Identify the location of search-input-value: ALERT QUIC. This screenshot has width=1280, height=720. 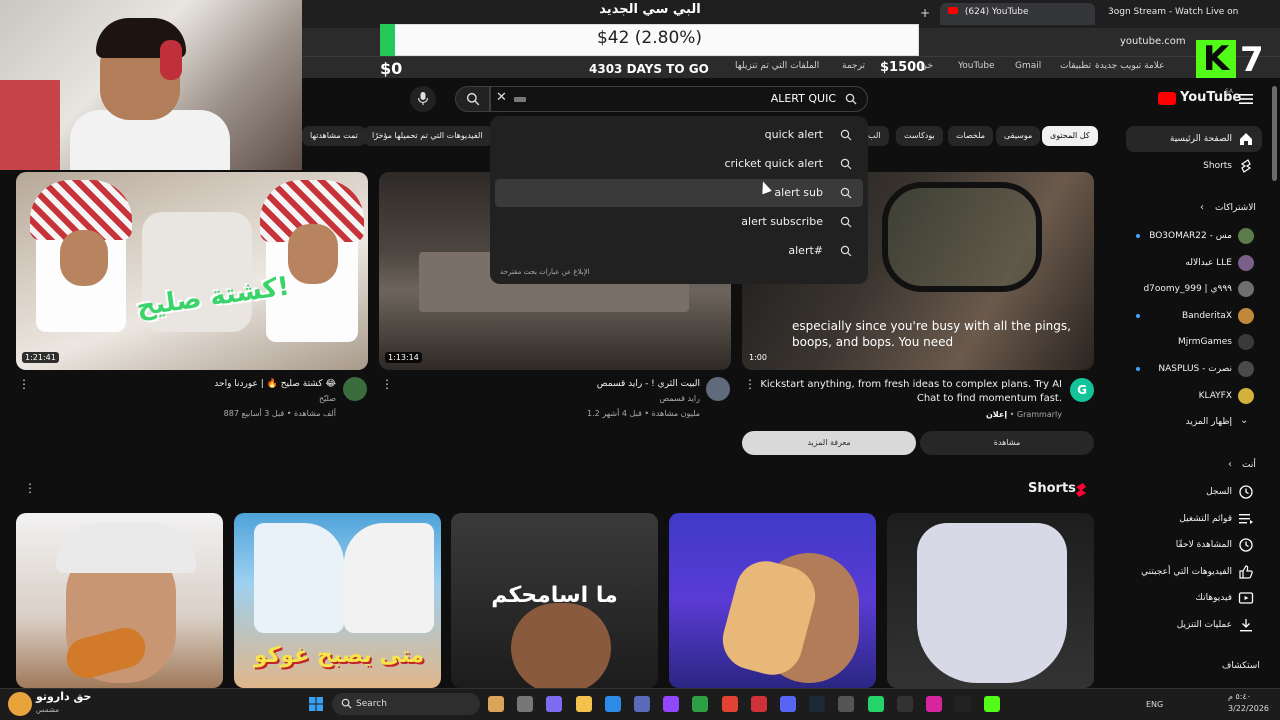
(768, 98).